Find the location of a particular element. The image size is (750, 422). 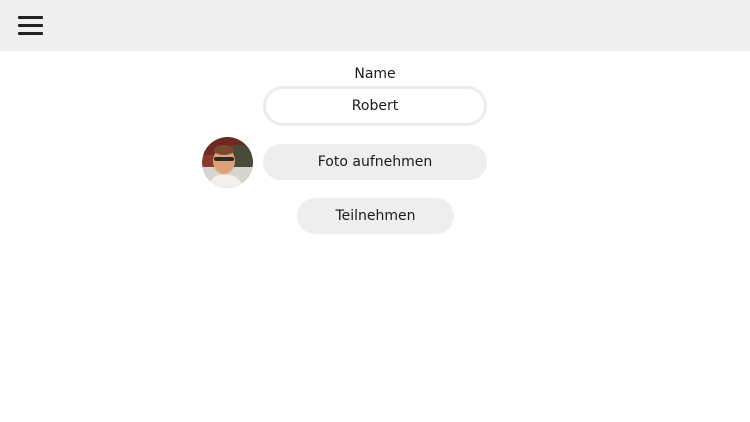

name-input is located at coordinates (375, 106).